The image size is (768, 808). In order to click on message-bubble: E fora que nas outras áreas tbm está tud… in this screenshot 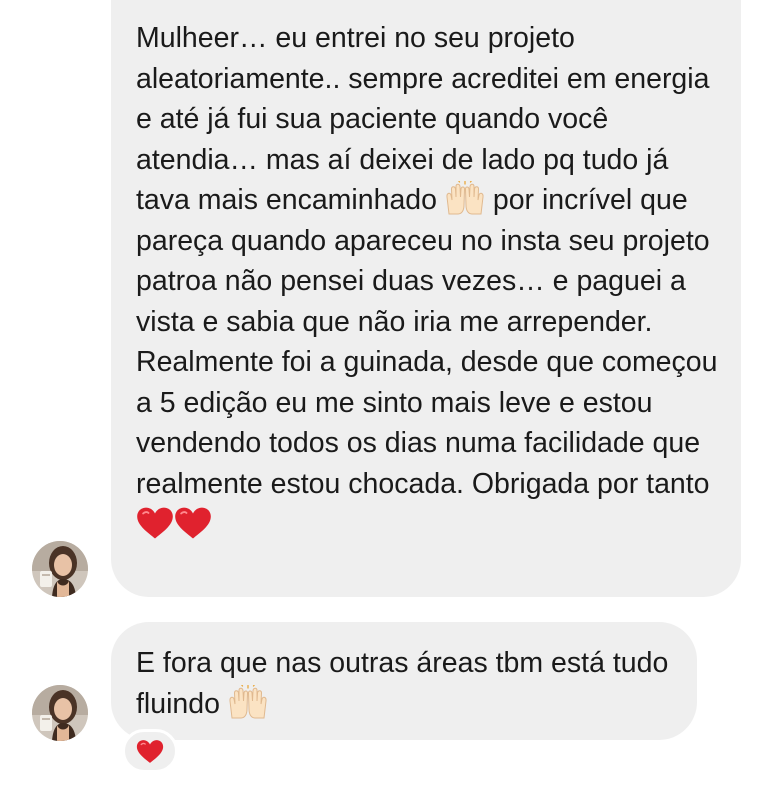, I will do `click(404, 681)`.